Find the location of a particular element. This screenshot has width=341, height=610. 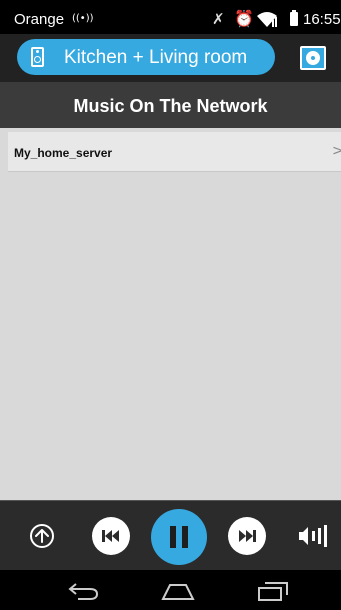

title-bar: Music On The Network is located at coordinates (170, 105).